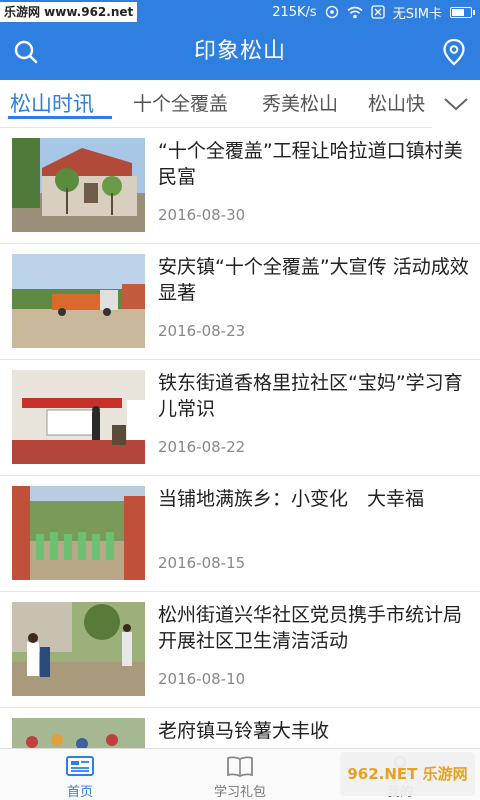  What do you see at coordinates (202, 215) in the screenshot?
I see `news-date: 2016-08-30` at bounding box center [202, 215].